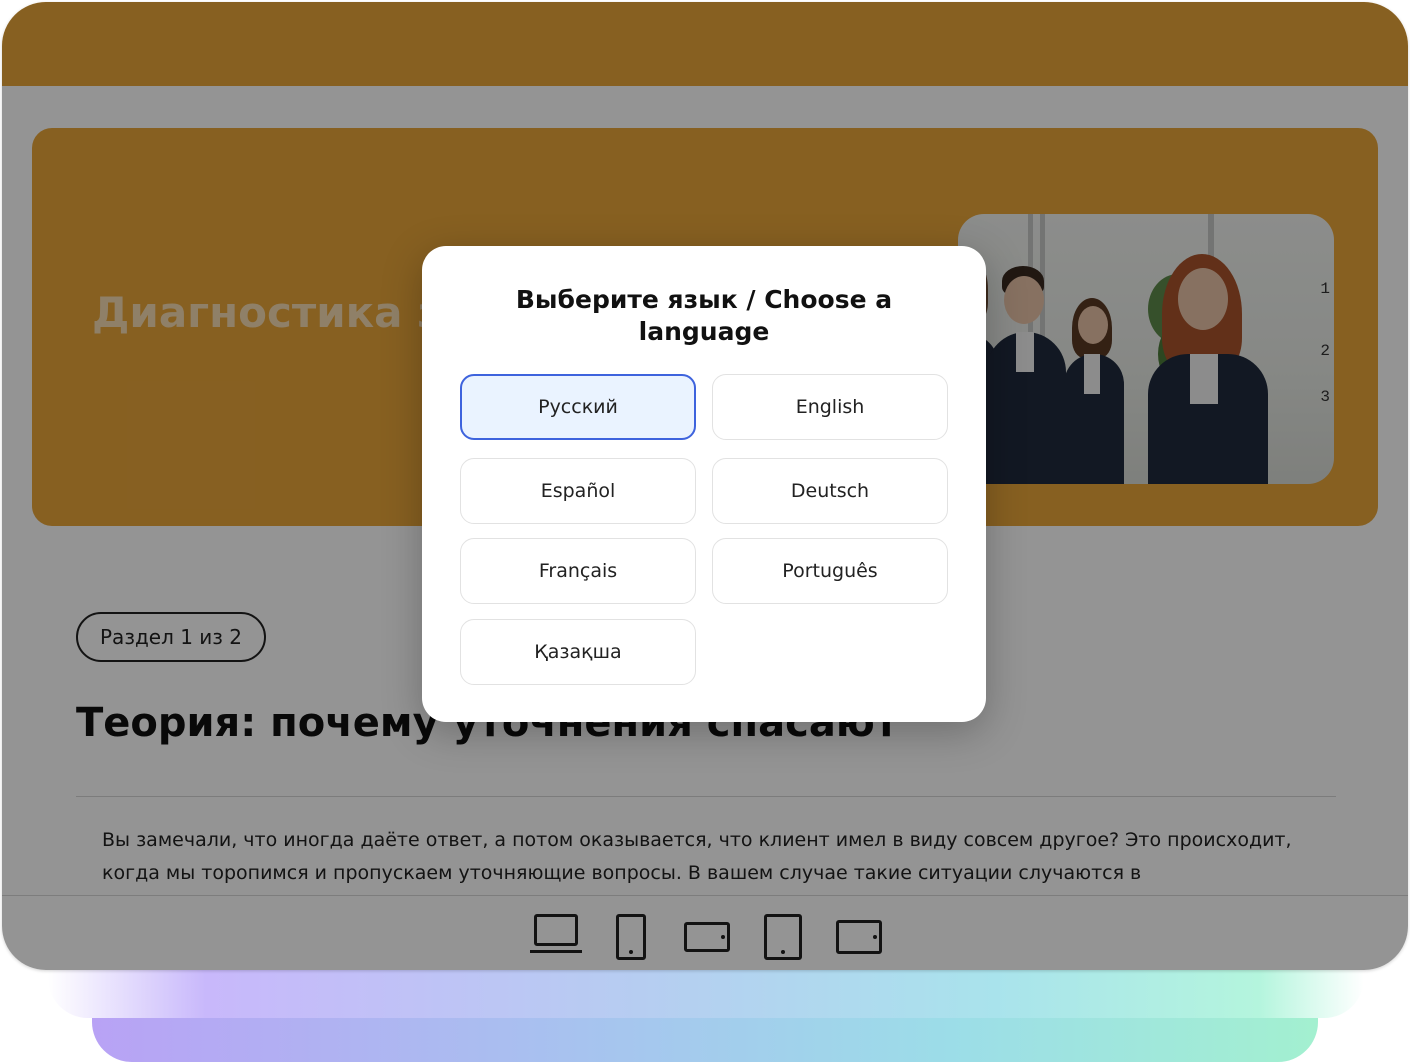 The height and width of the screenshot is (1062, 1410). What do you see at coordinates (578, 652) in the screenshot?
I see `language-option-kazakh: Қазақша` at bounding box center [578, 652].